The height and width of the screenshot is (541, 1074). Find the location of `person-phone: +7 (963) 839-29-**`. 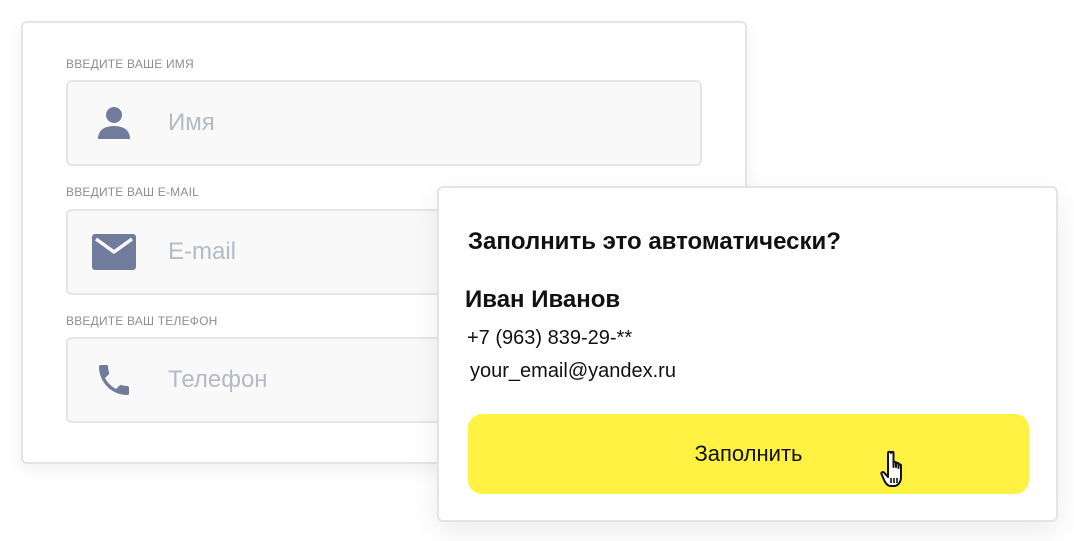

person-phone: +7 (963) 839-29-** is located at coordinates (550, 338).